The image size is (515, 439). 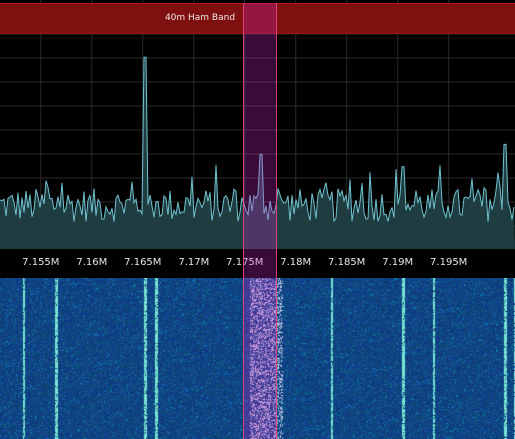 I want to click on axis-tick-label: 7.185M, so click(x=347, y=262).